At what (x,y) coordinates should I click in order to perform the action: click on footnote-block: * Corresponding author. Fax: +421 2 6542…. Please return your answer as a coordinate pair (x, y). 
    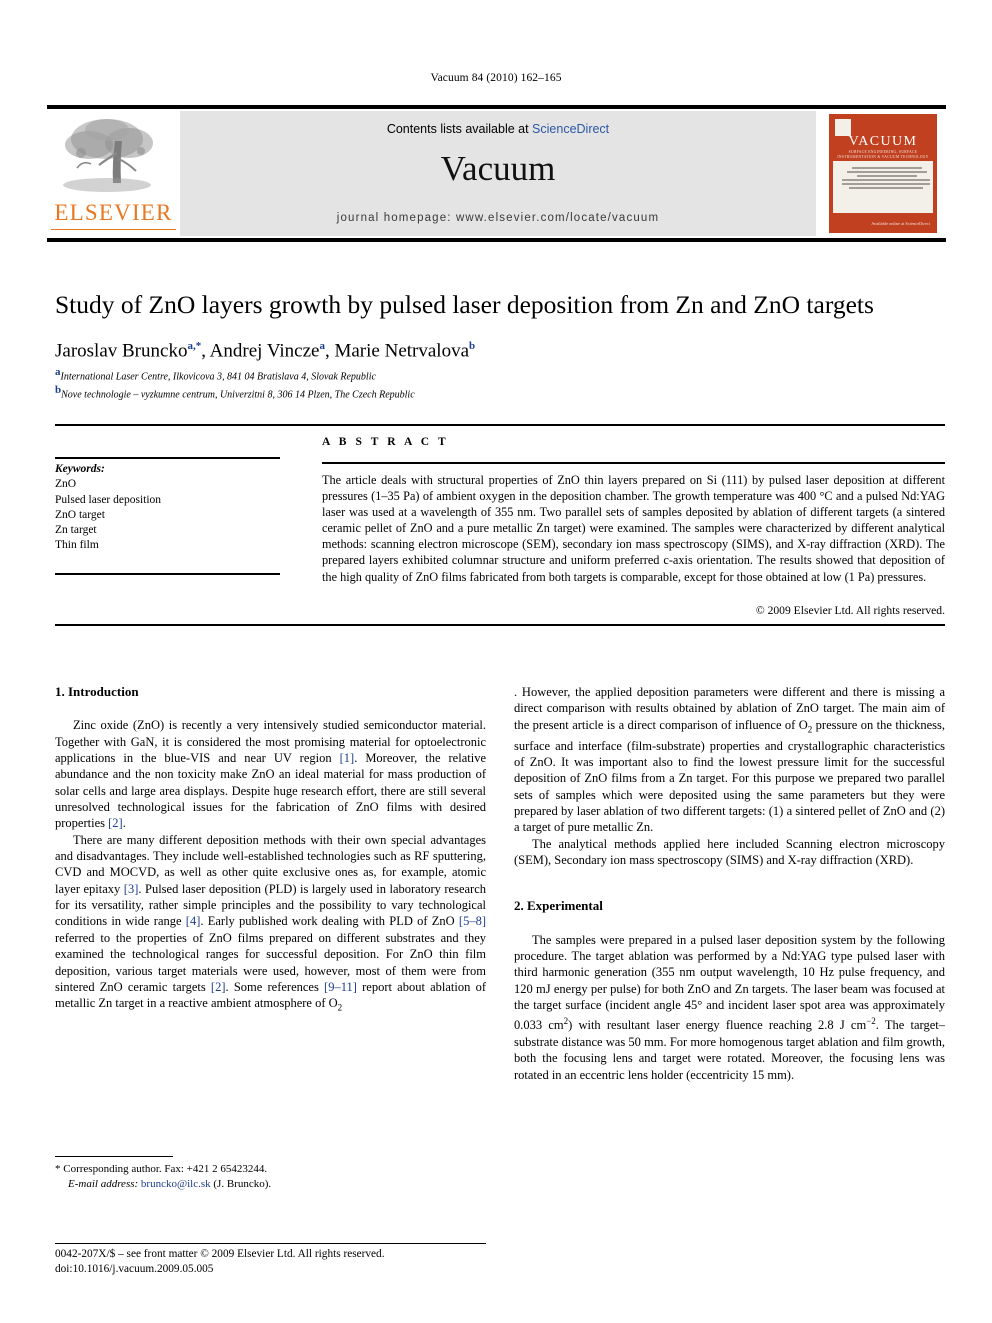
    Looking at the image, I should click on (270, 1176).